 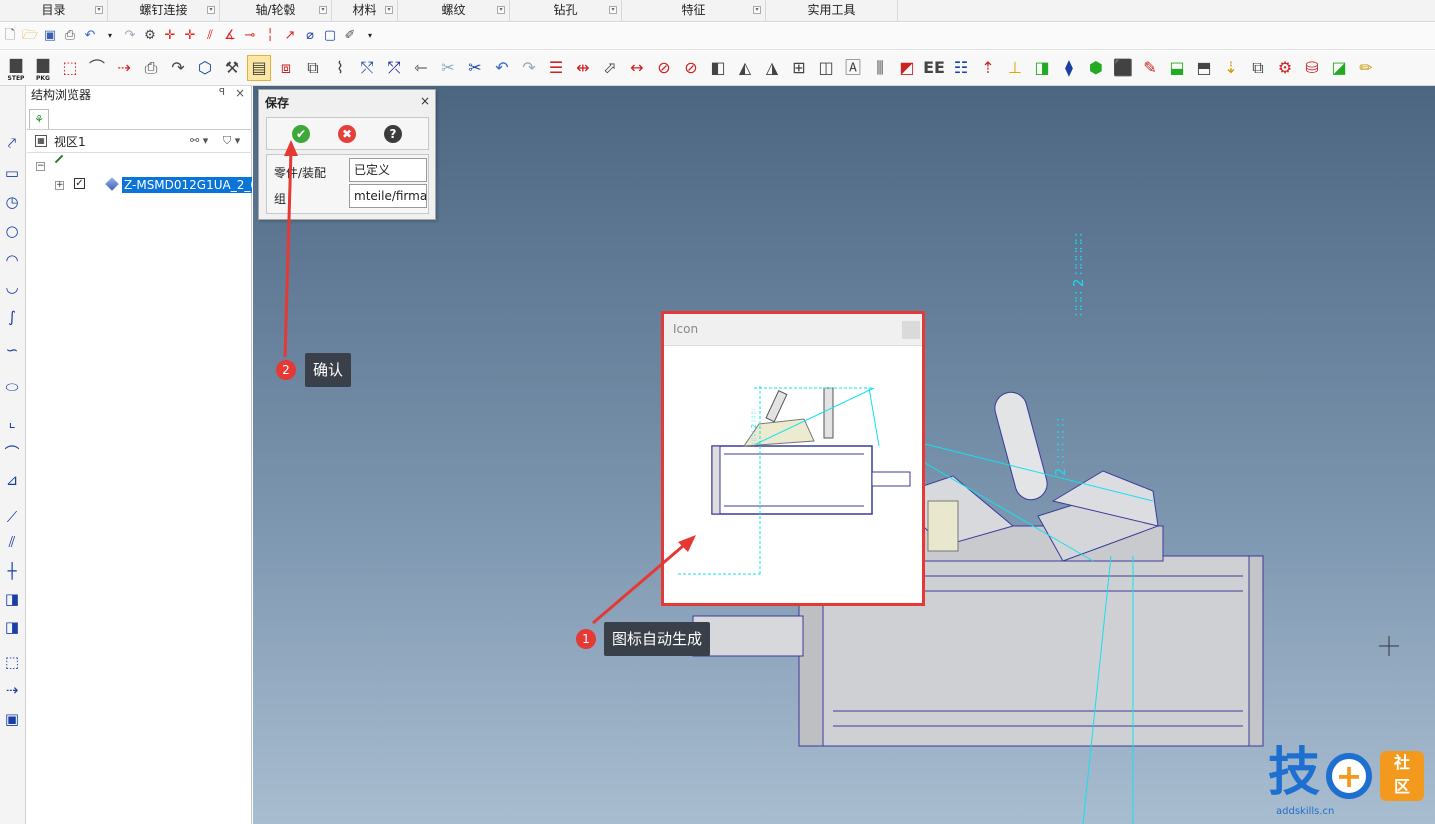 What do you see at coordinates (1401, 786) in the screenshot?
I see `watermark-tag2: 区` at bounding box center [1401, 786].